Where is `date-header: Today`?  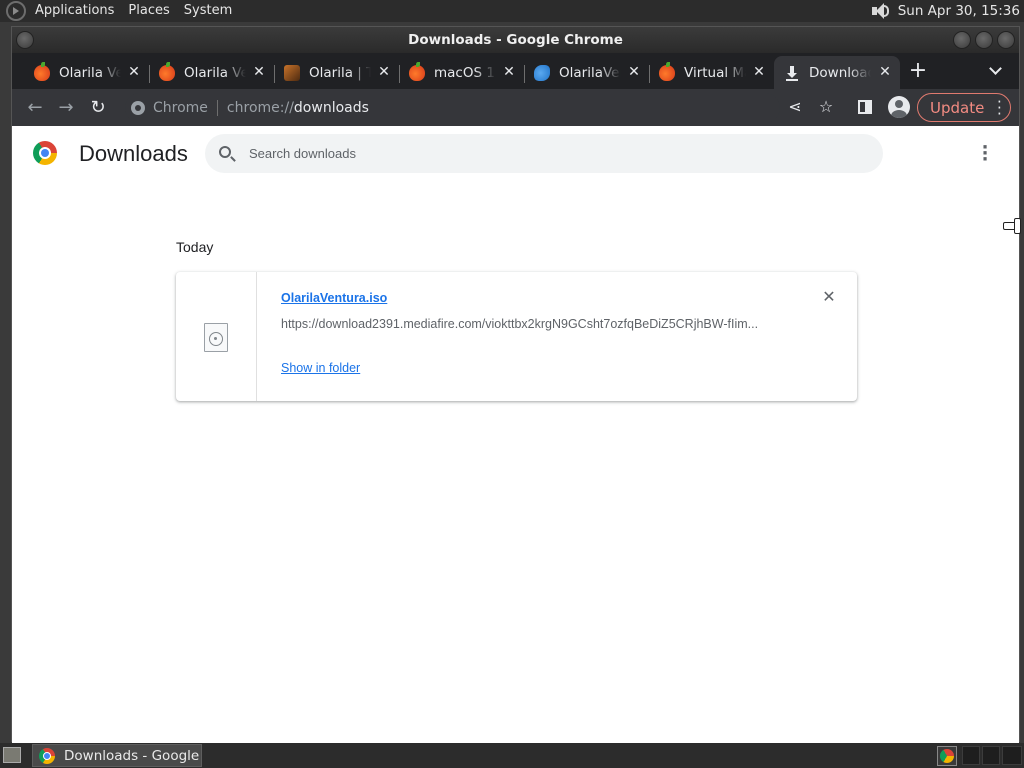 date-header: Today is located at coordinates (195, 247).